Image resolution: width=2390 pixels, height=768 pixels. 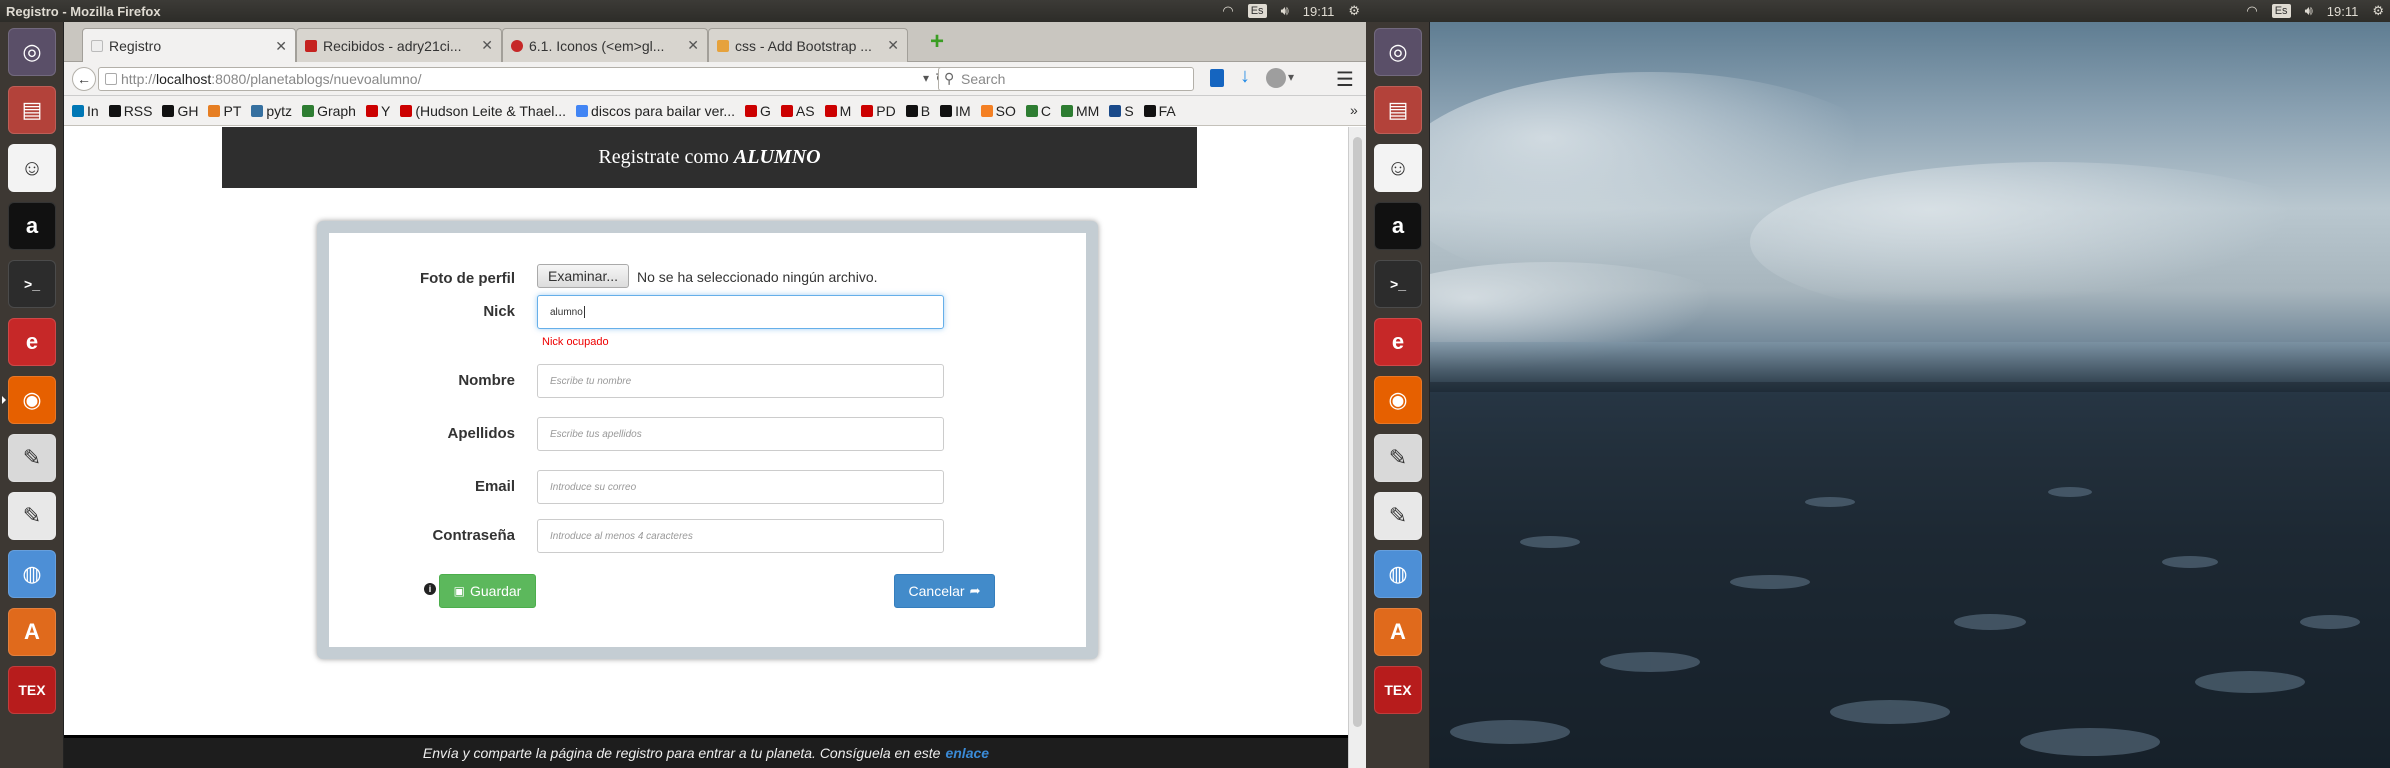 What do you see at coordinates (487, 591) in the screenshot?
I see `save-button: ▣ Guardar` at bounding box center [487, 591].